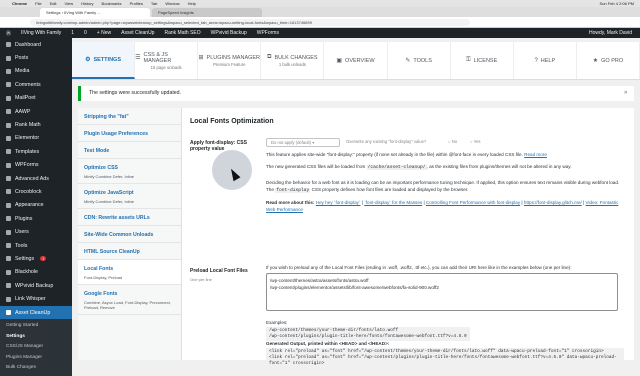  I want to click on mac-menu-profiles: Profiles, so click(136, 3).